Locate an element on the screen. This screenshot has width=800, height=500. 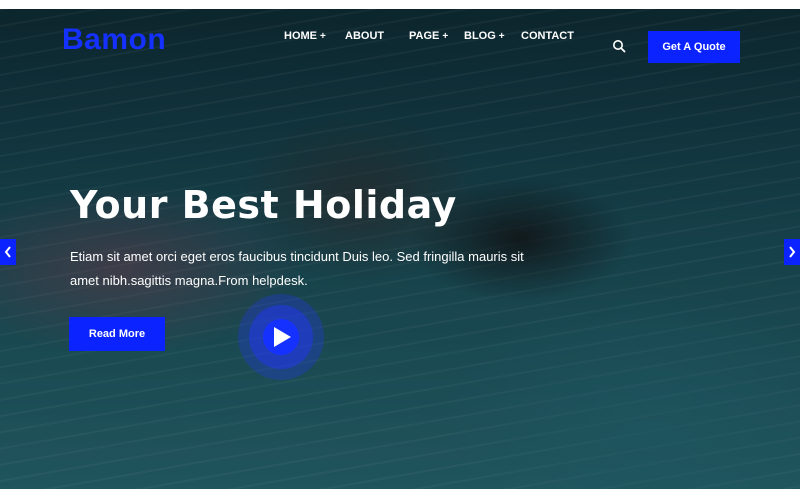
nav-label: ABOUT is located at coordinates (365, 36).